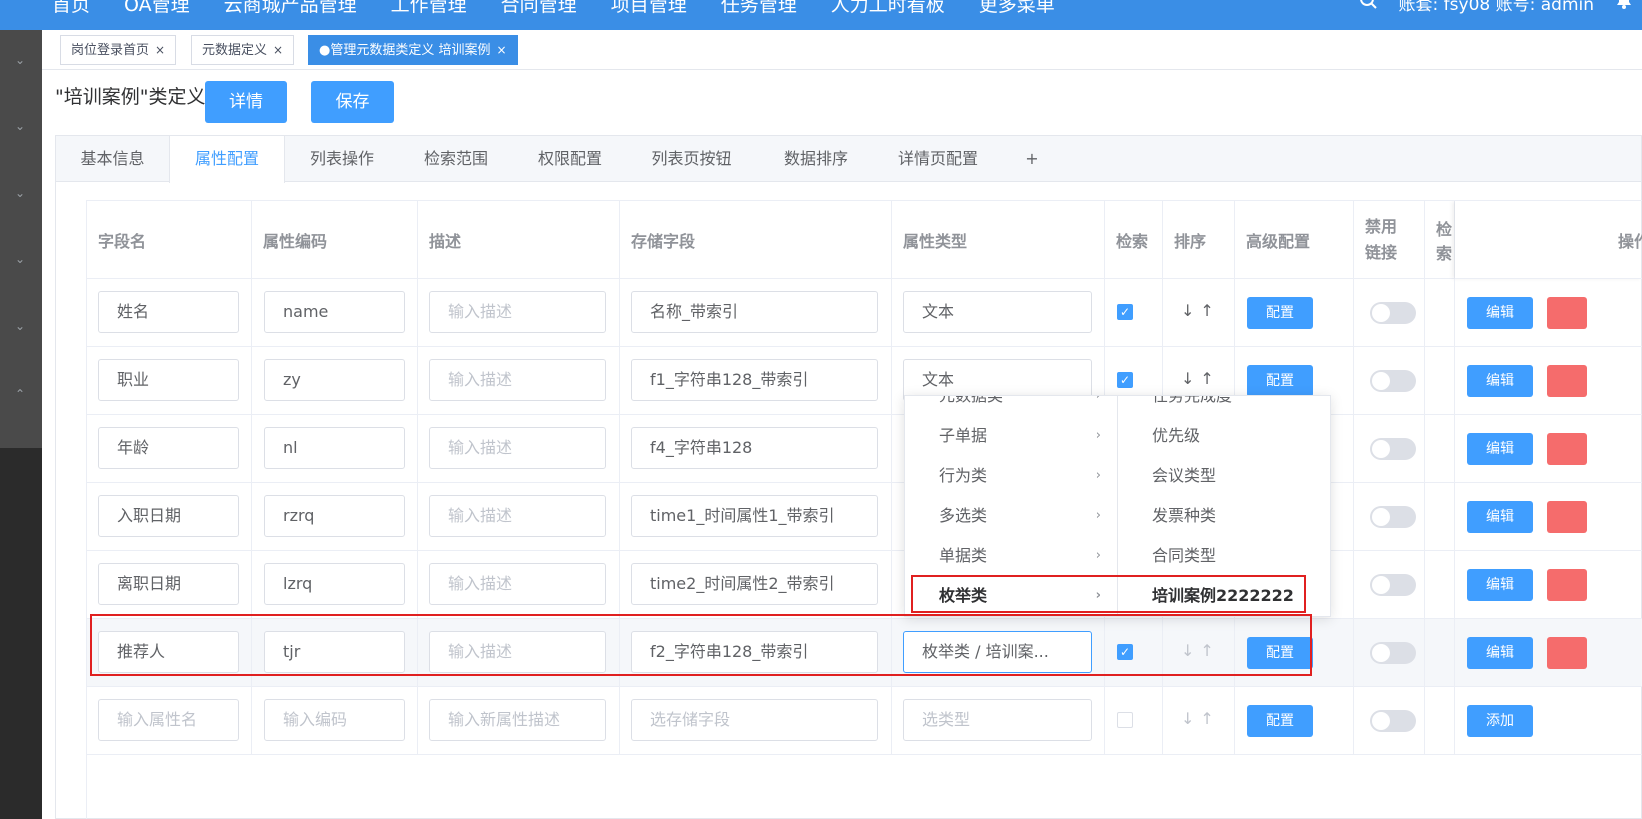 Image resolution: width=1642 pixels, height=819 pixels. I want to click on tab-attribute-config: 属性配置, so click(227, 159).